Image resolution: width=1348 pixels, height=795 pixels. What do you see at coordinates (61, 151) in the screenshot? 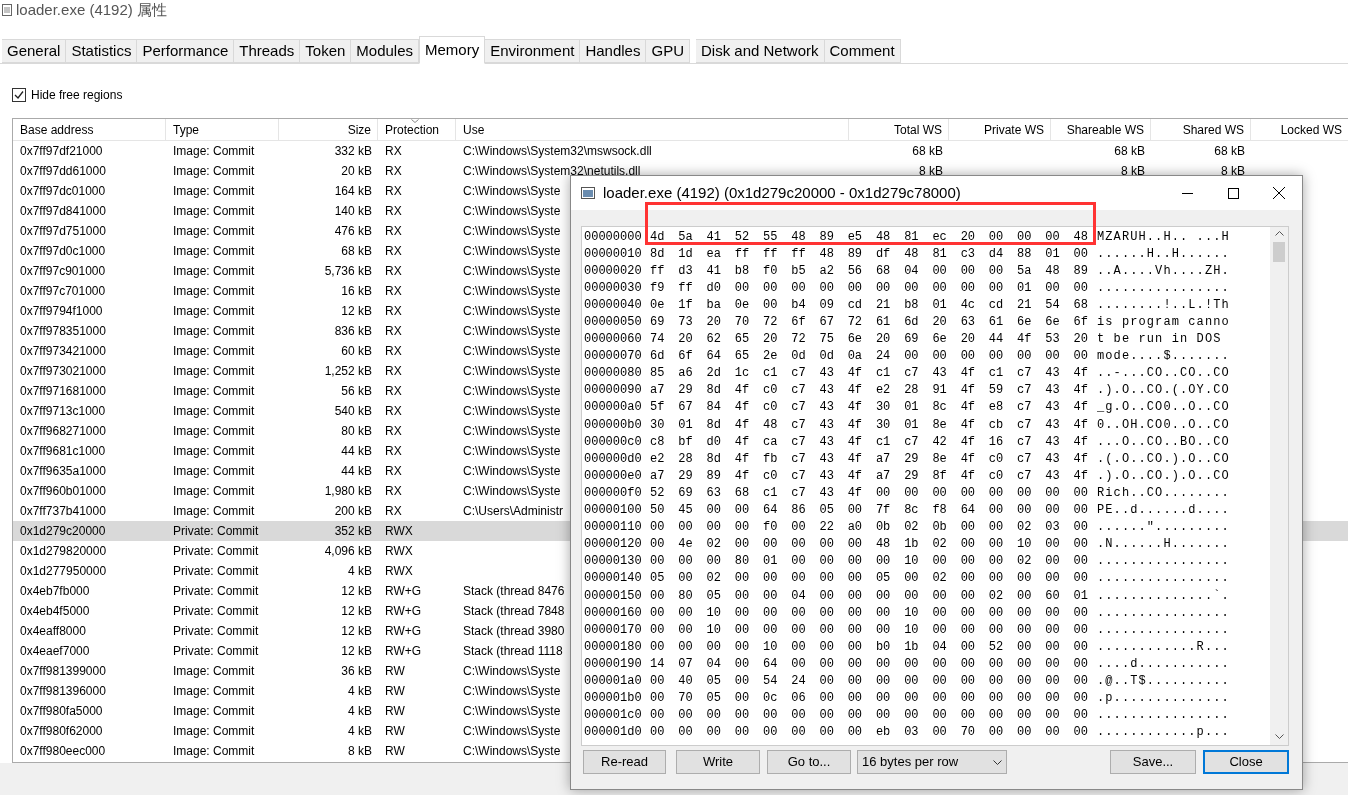
I see `table-cell-text: 0x7ff97df21000` at bounding box center [61, 151].